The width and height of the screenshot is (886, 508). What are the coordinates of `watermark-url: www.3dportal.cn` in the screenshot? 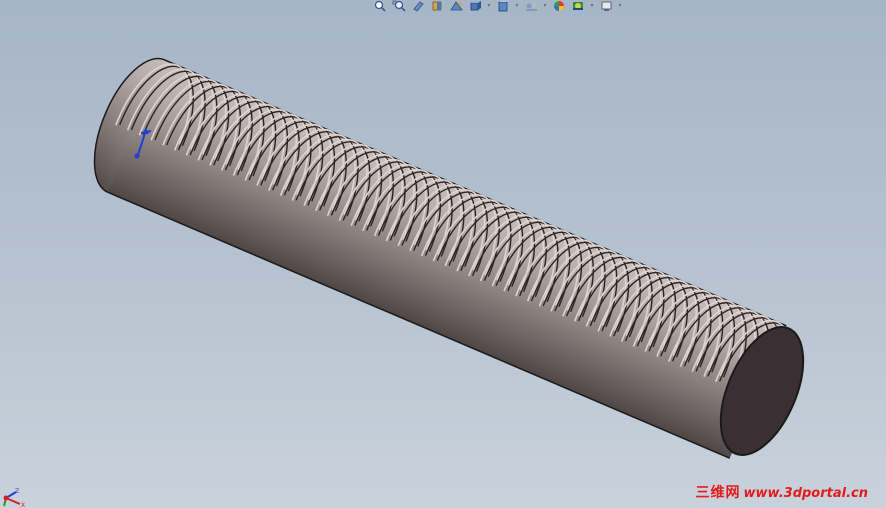 It's located at (805, 493).